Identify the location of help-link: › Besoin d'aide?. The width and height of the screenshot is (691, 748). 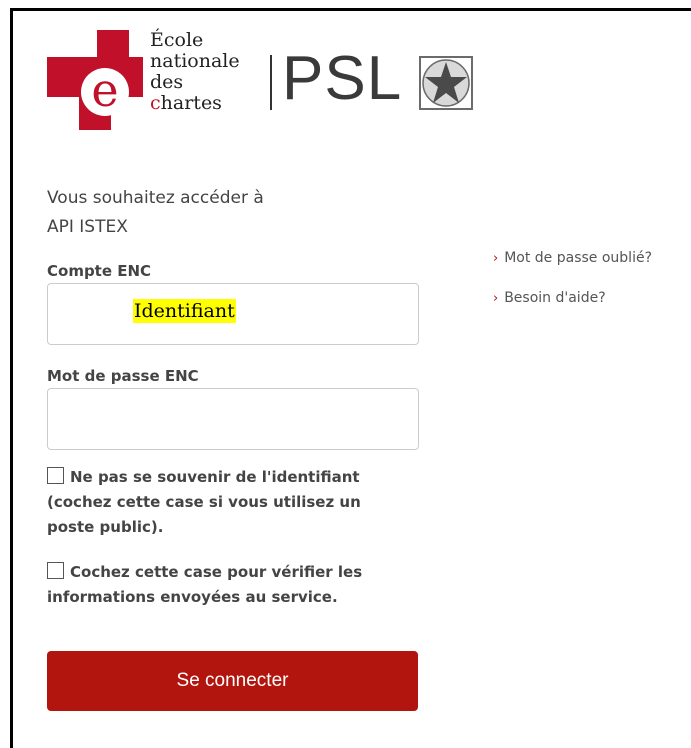
(549, 298).